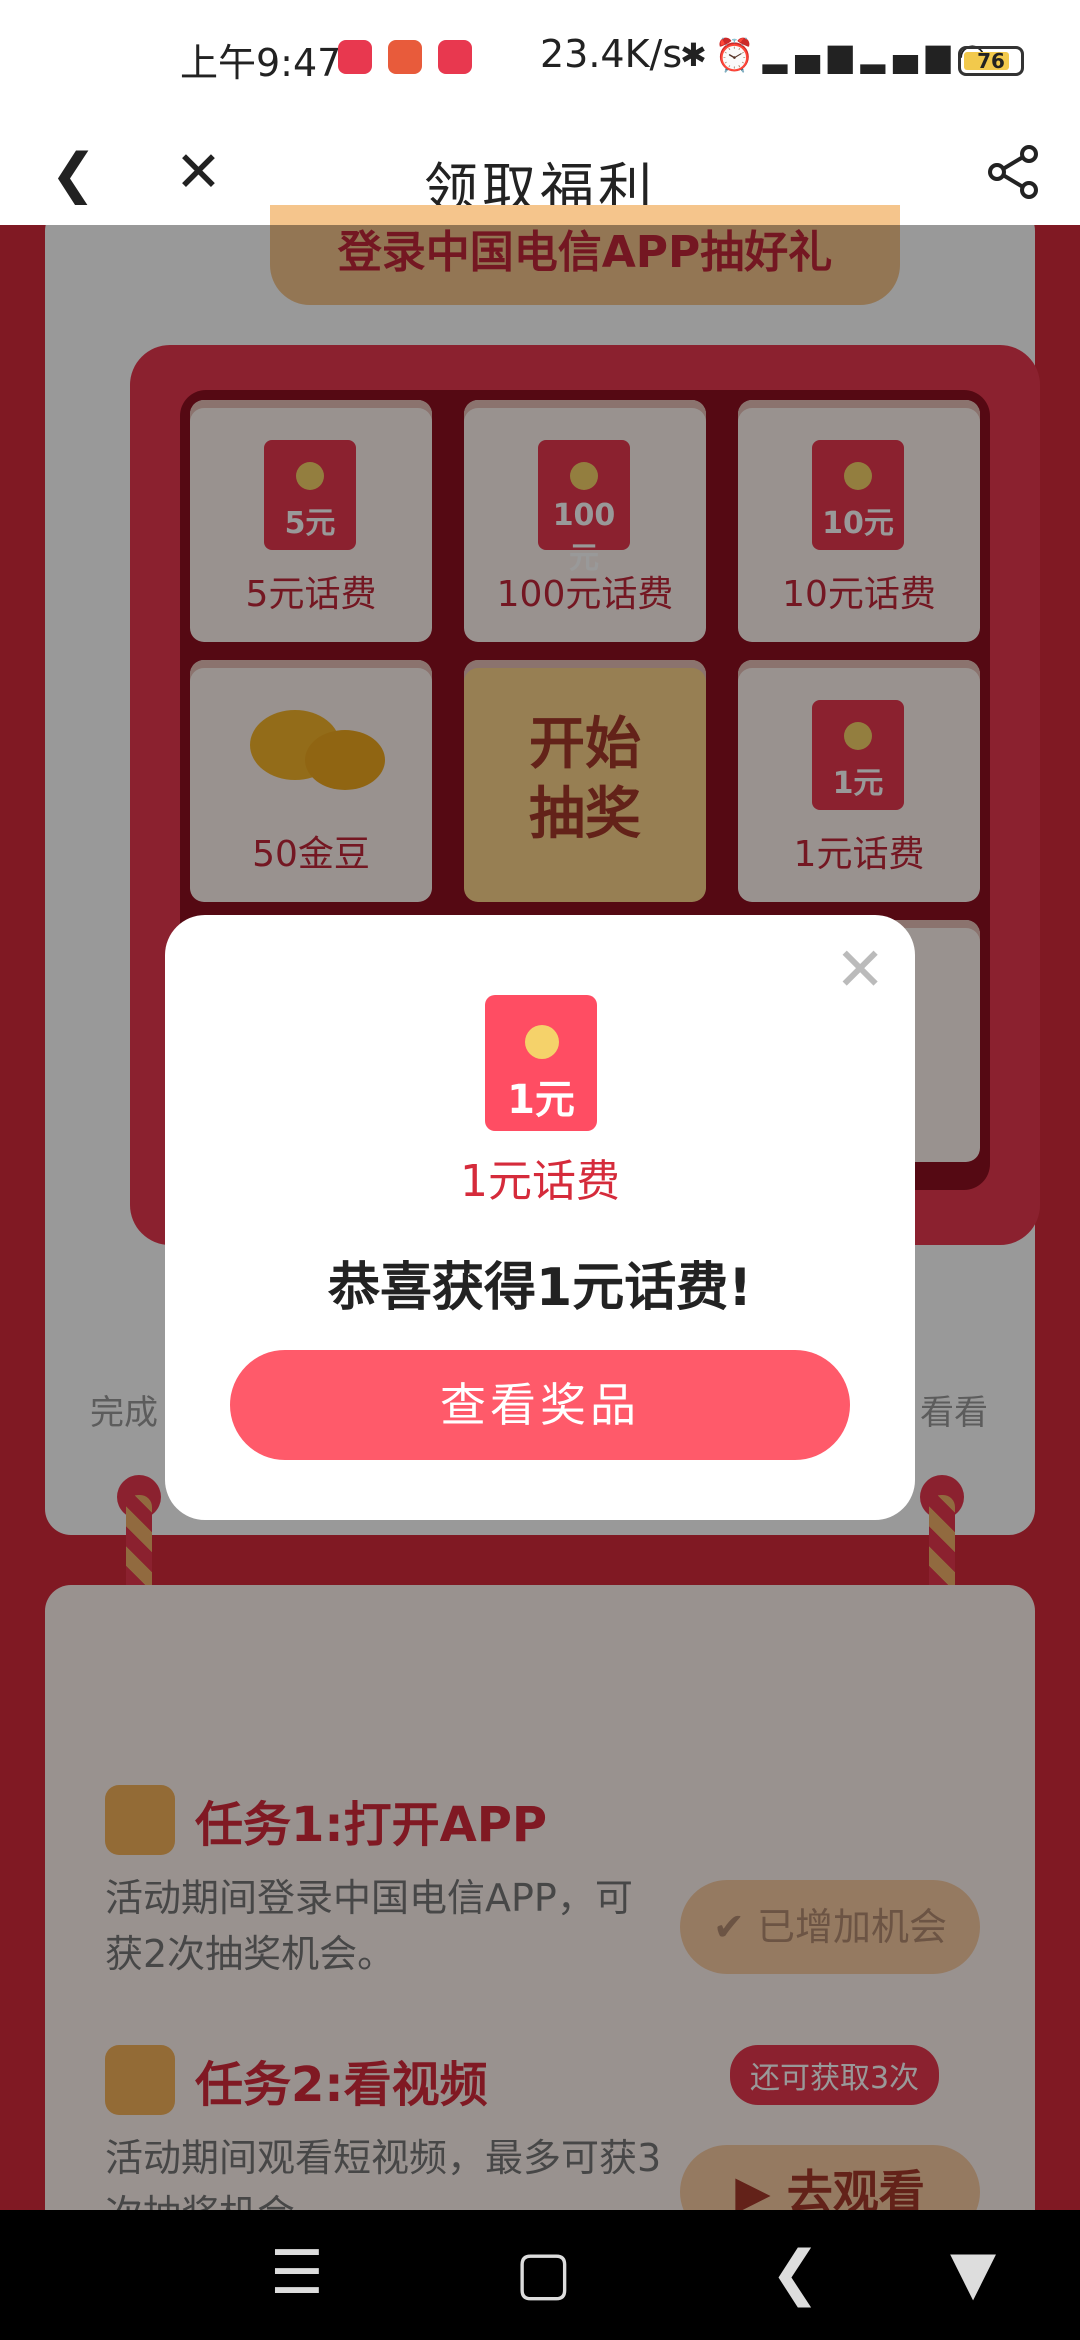 The image size is (1080, 2340). I want to click on congrats-message: 恭喜获得1元话费!, so click(540, 1288).